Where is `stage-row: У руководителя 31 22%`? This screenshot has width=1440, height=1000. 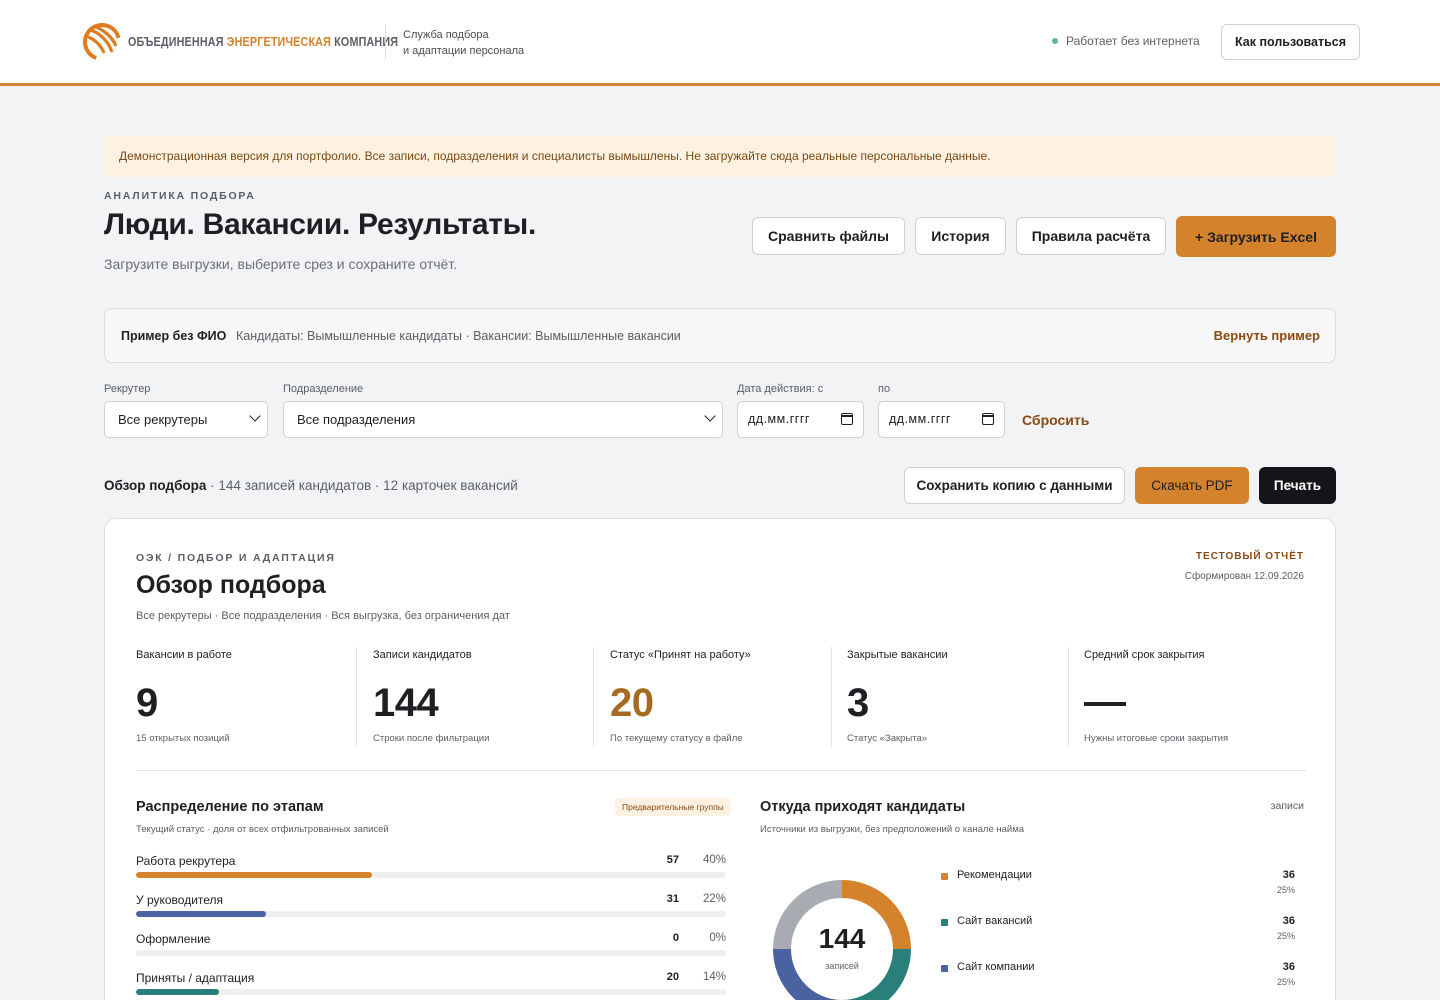
stage-row: У руководителя 31 22% is located at coordinates (431, 910).